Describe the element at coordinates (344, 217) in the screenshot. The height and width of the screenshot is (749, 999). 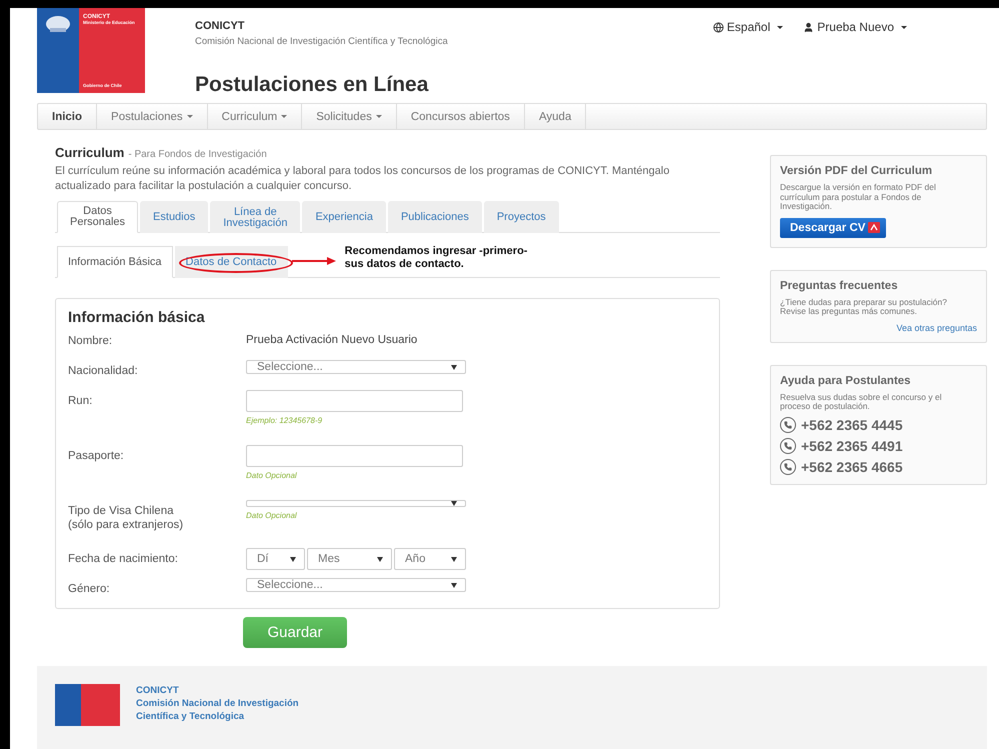
I see `tab: Experiencia` at that location.